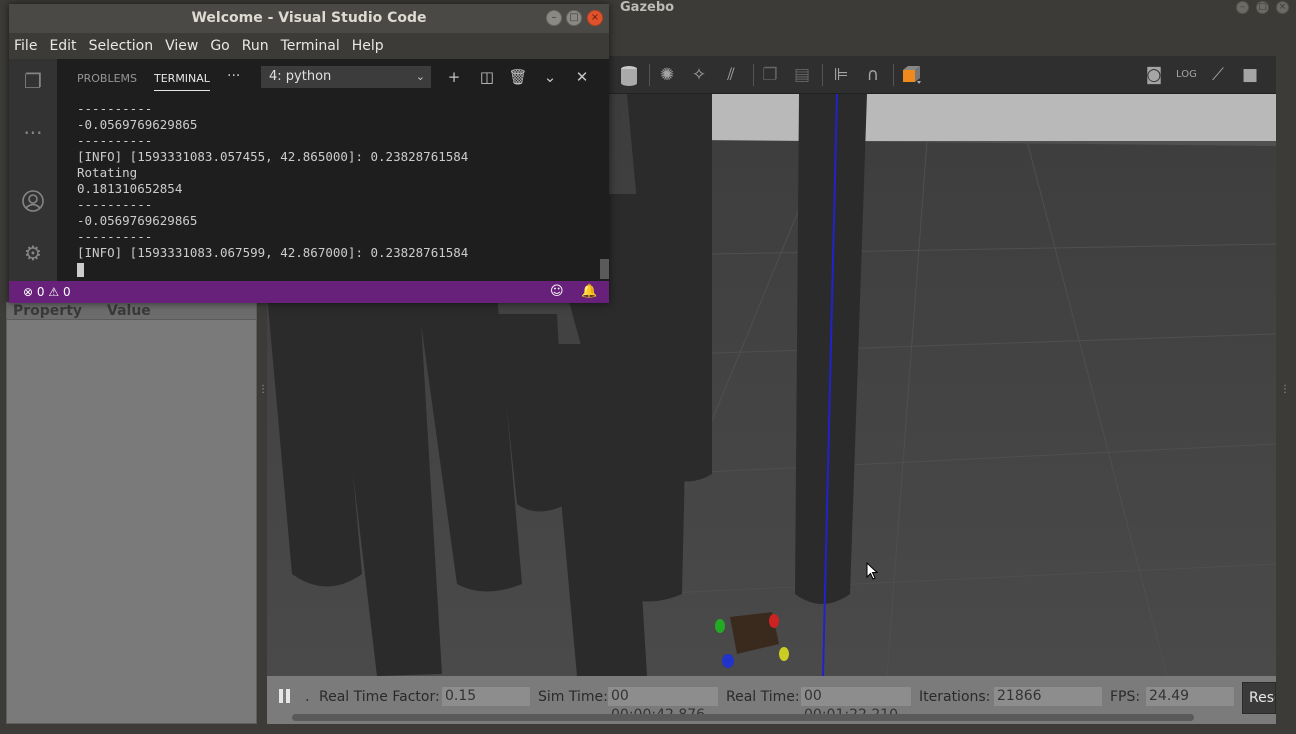 The height and width of the screenshot is (734, 1296). Describe the element at coordinates (1285, 393) in the screenshot. I see `right-panel-splitter: ⋮` at that location.